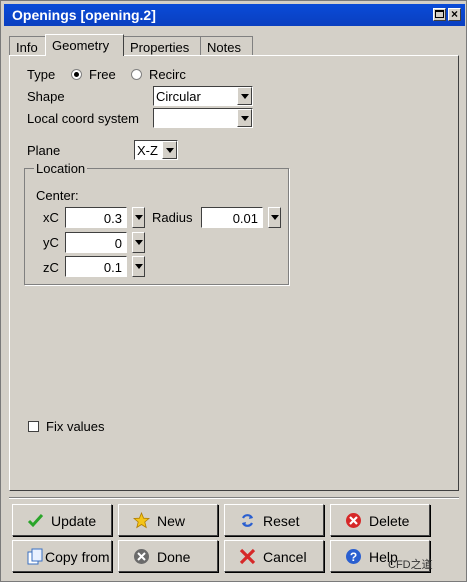 This screenshot has width=469, height=584. Describe the element at coordinates (96, 242) in the screenshot. I see `yc-input: 0` at that location.